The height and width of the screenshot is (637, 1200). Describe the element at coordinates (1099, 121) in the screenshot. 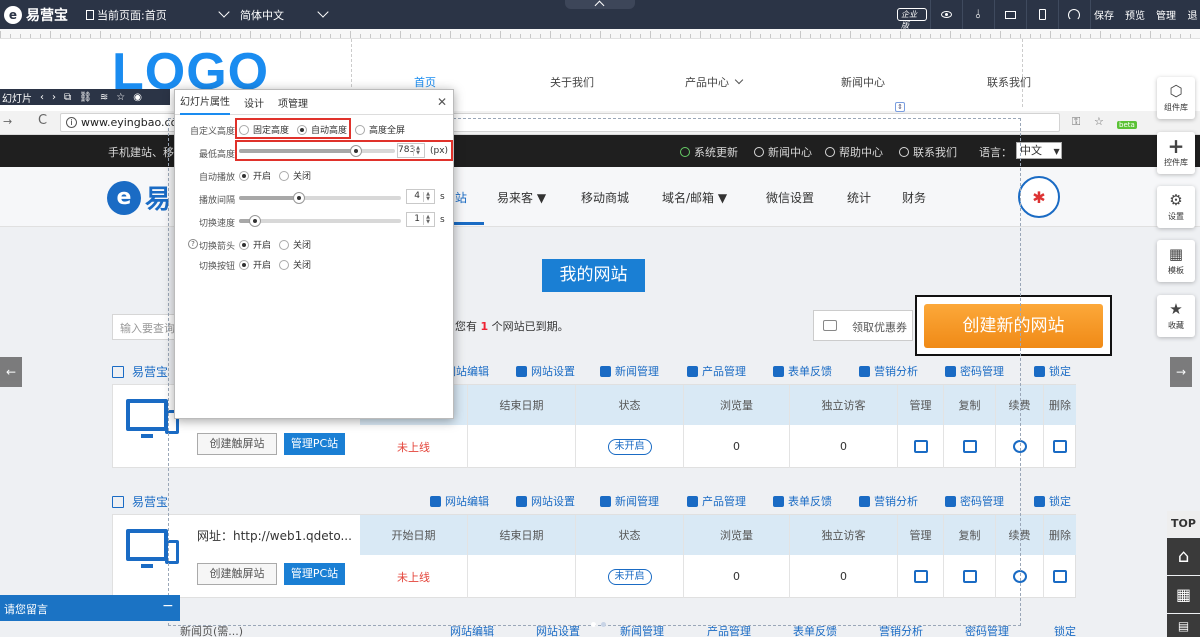

I see `bookmark-star-icon: ☆` at that location.